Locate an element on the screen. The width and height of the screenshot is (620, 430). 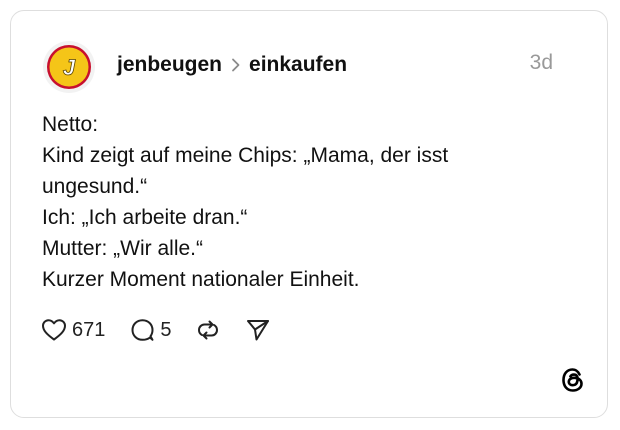
repost-button is located at coordinates (208, 330).